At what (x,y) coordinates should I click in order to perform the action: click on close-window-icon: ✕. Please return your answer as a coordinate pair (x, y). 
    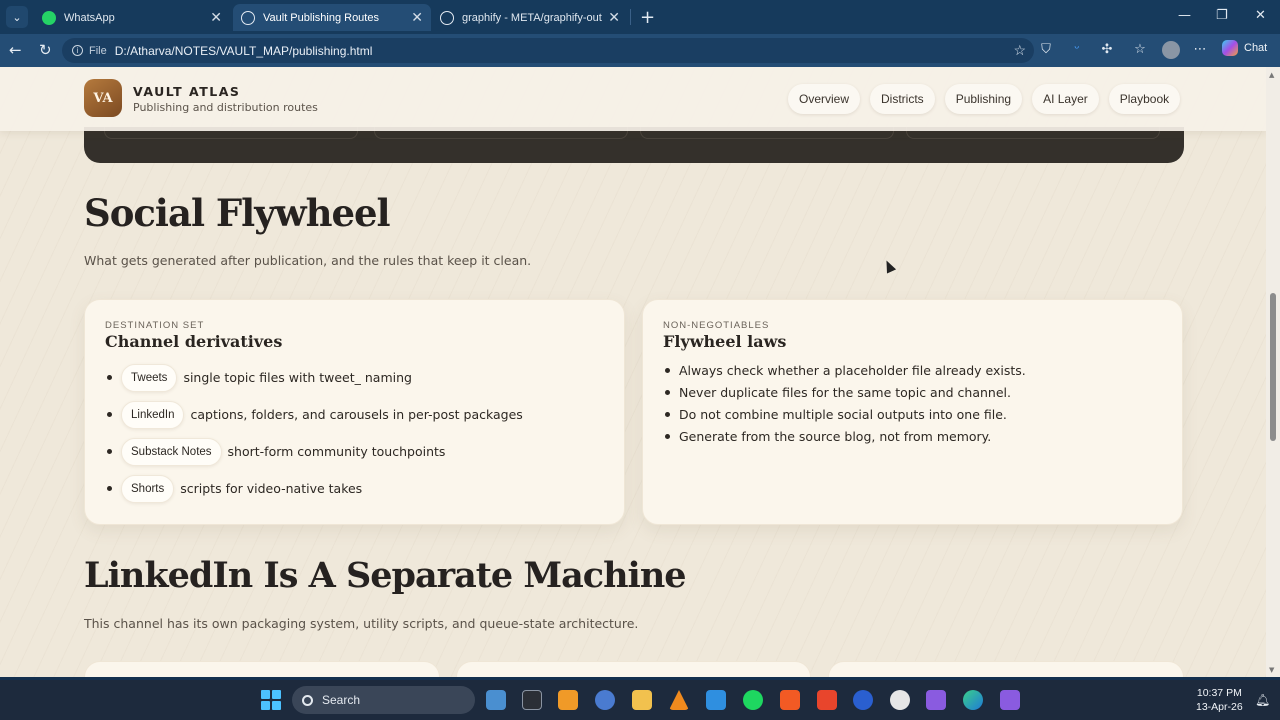
    Looking at the image, I should click on (1260, 15).